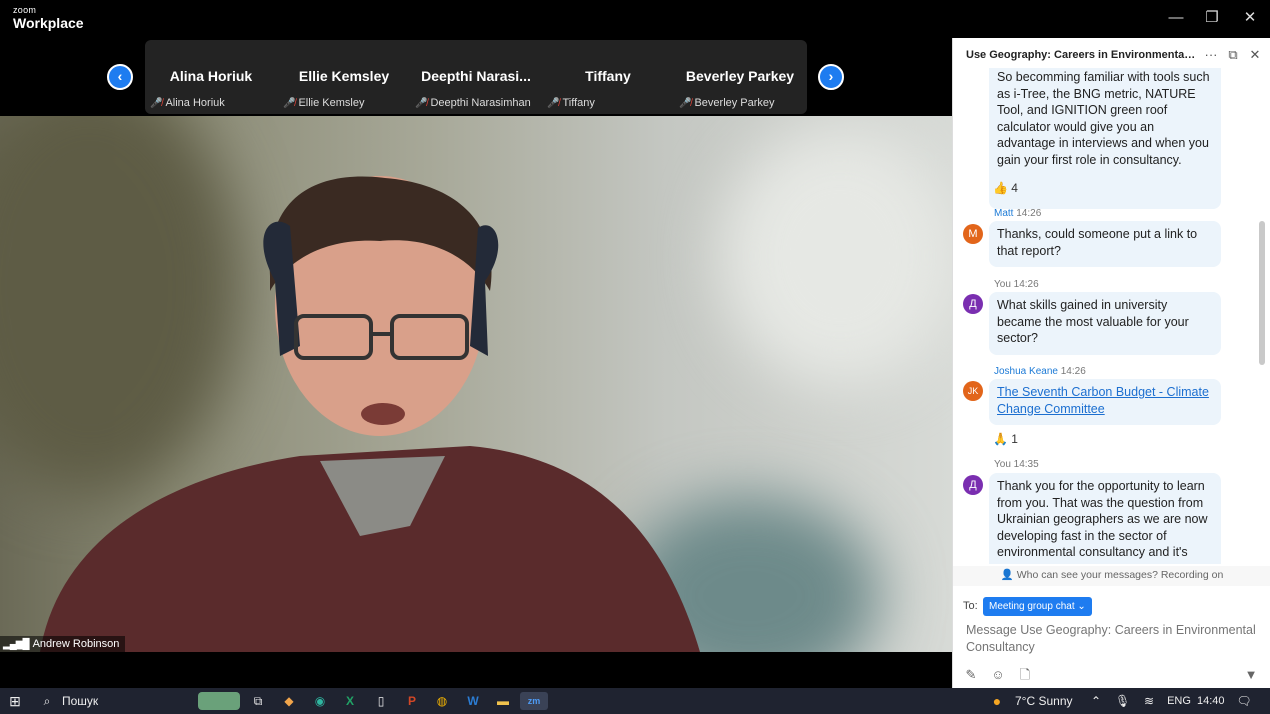 This screenshot has width=1270, height=714. Describe the element at coordinates (1244, 701) in the screenshot. I see `notifications-icon: 🗨` at that location.